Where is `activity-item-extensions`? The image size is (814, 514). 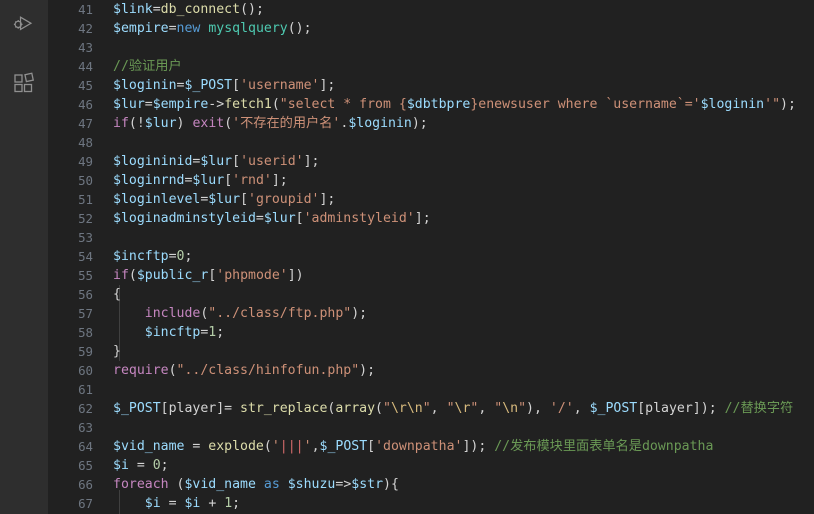 activity-item-extensions is located at coordinates (24, 84).